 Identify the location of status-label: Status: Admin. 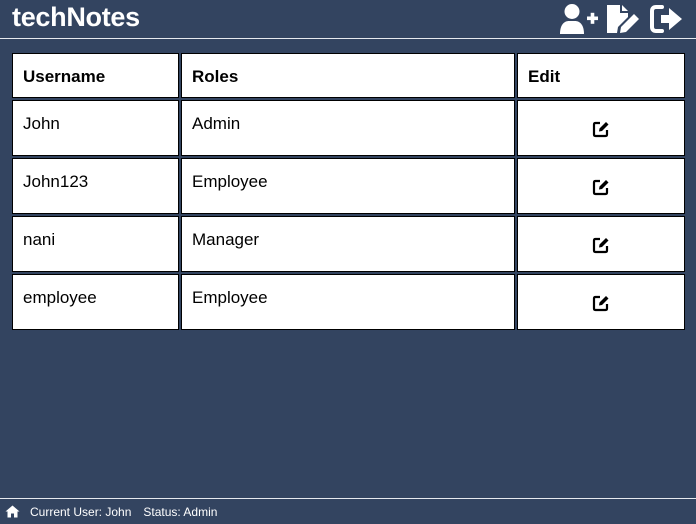
(180, 511).